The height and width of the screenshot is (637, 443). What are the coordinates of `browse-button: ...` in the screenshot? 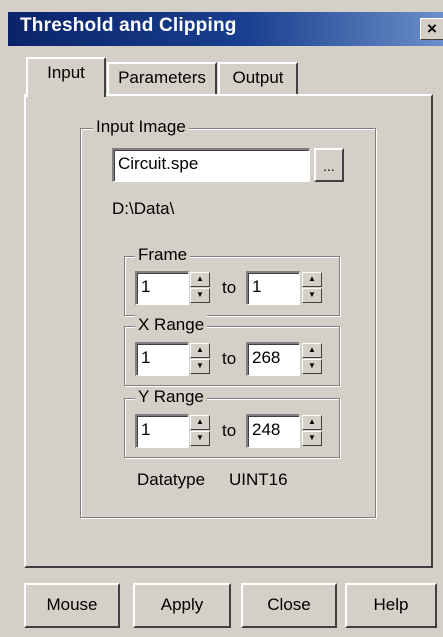 It's located at (329, 165).